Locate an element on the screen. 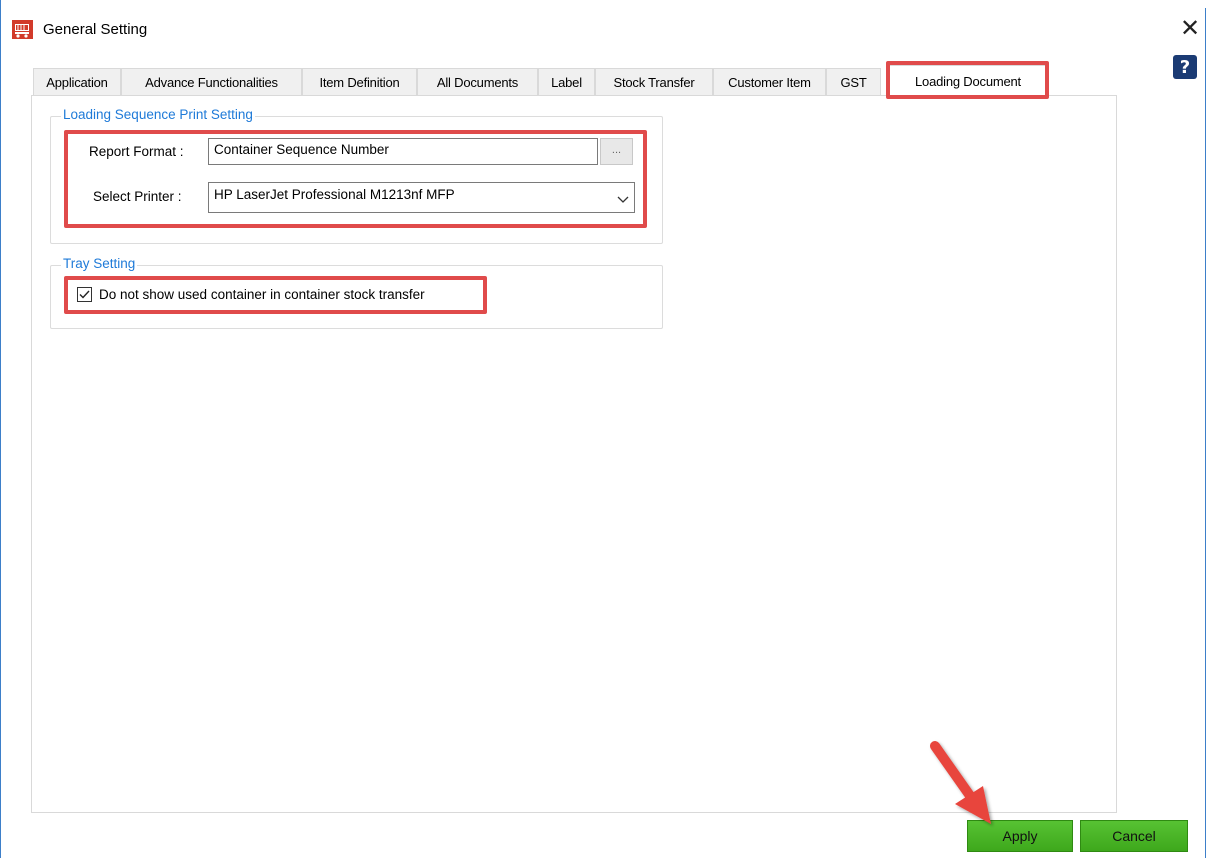 This screenshot has height=858, width=1206. title-bar: General Setting ✕ is located at coordinates (603, 29).